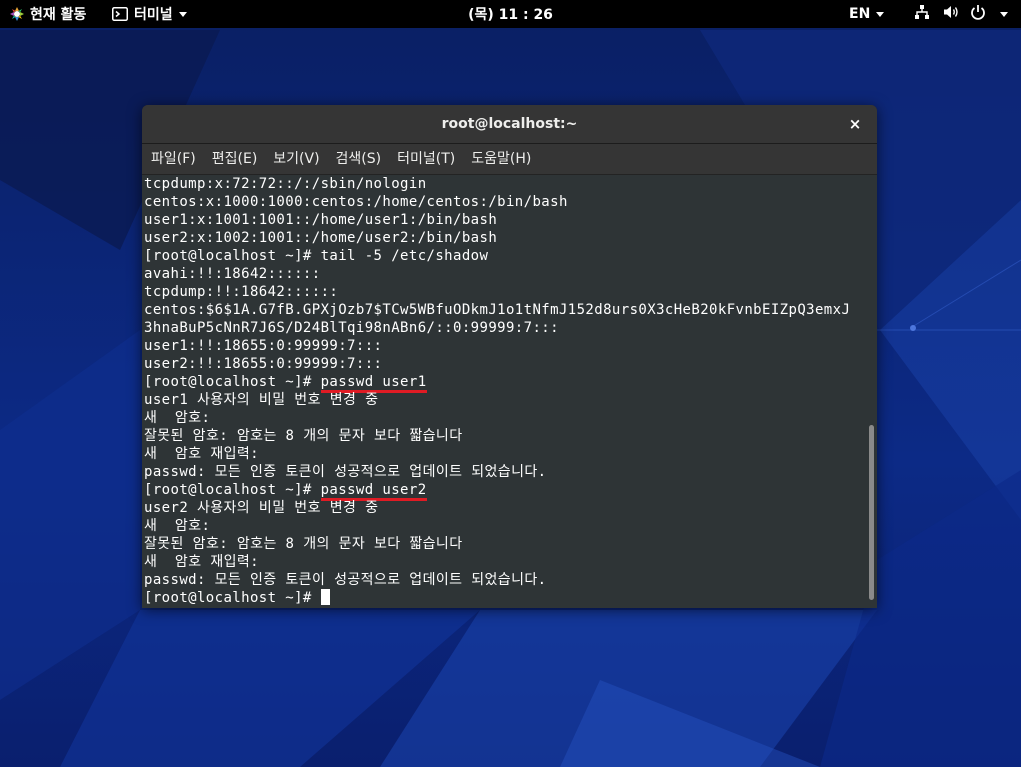 This screenshot has width=1021, height=767. I want to click on text-cursor, so click(325, 597).